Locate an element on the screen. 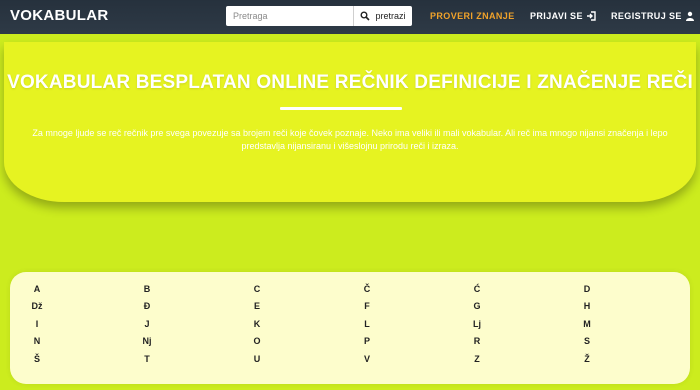 This screenshot has height=390, width=700. letter-label: E is located at coordinates (256, 306).